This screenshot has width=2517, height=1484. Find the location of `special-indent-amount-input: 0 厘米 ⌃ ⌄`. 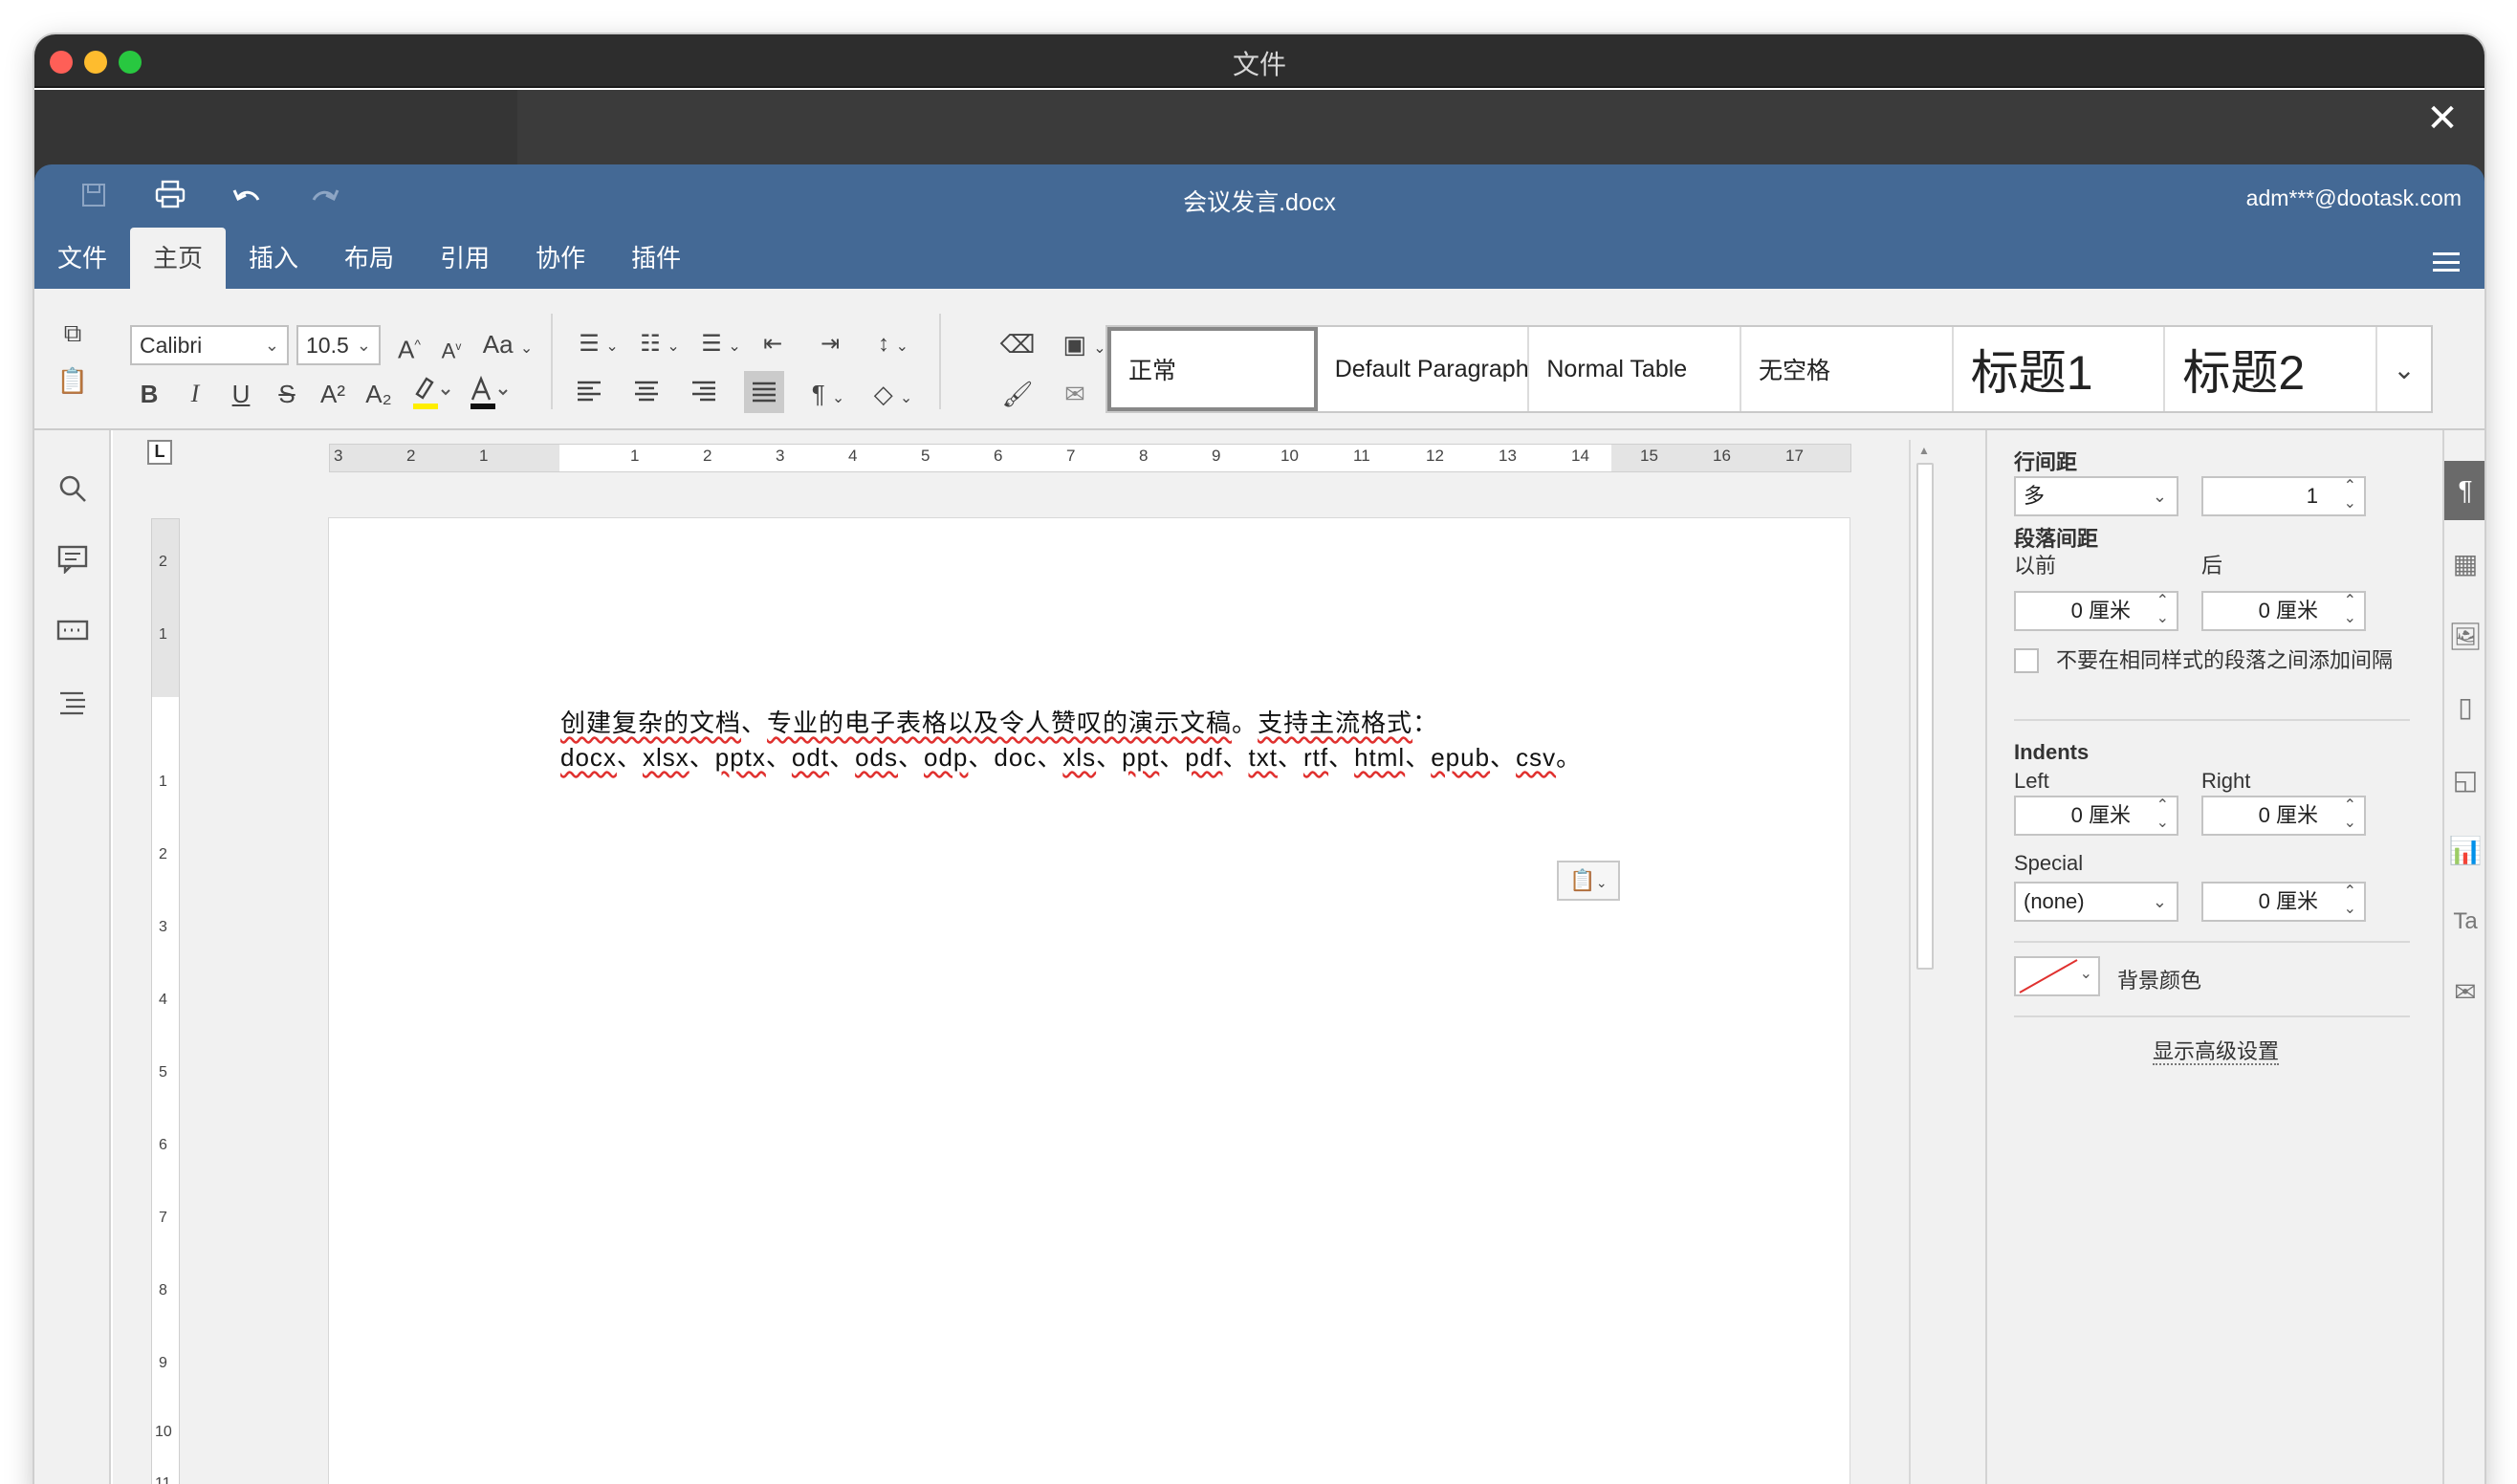

special-indent-amount-input: 0 厘米 ⌃ ⌄ is located at coordinates (2283, 902).